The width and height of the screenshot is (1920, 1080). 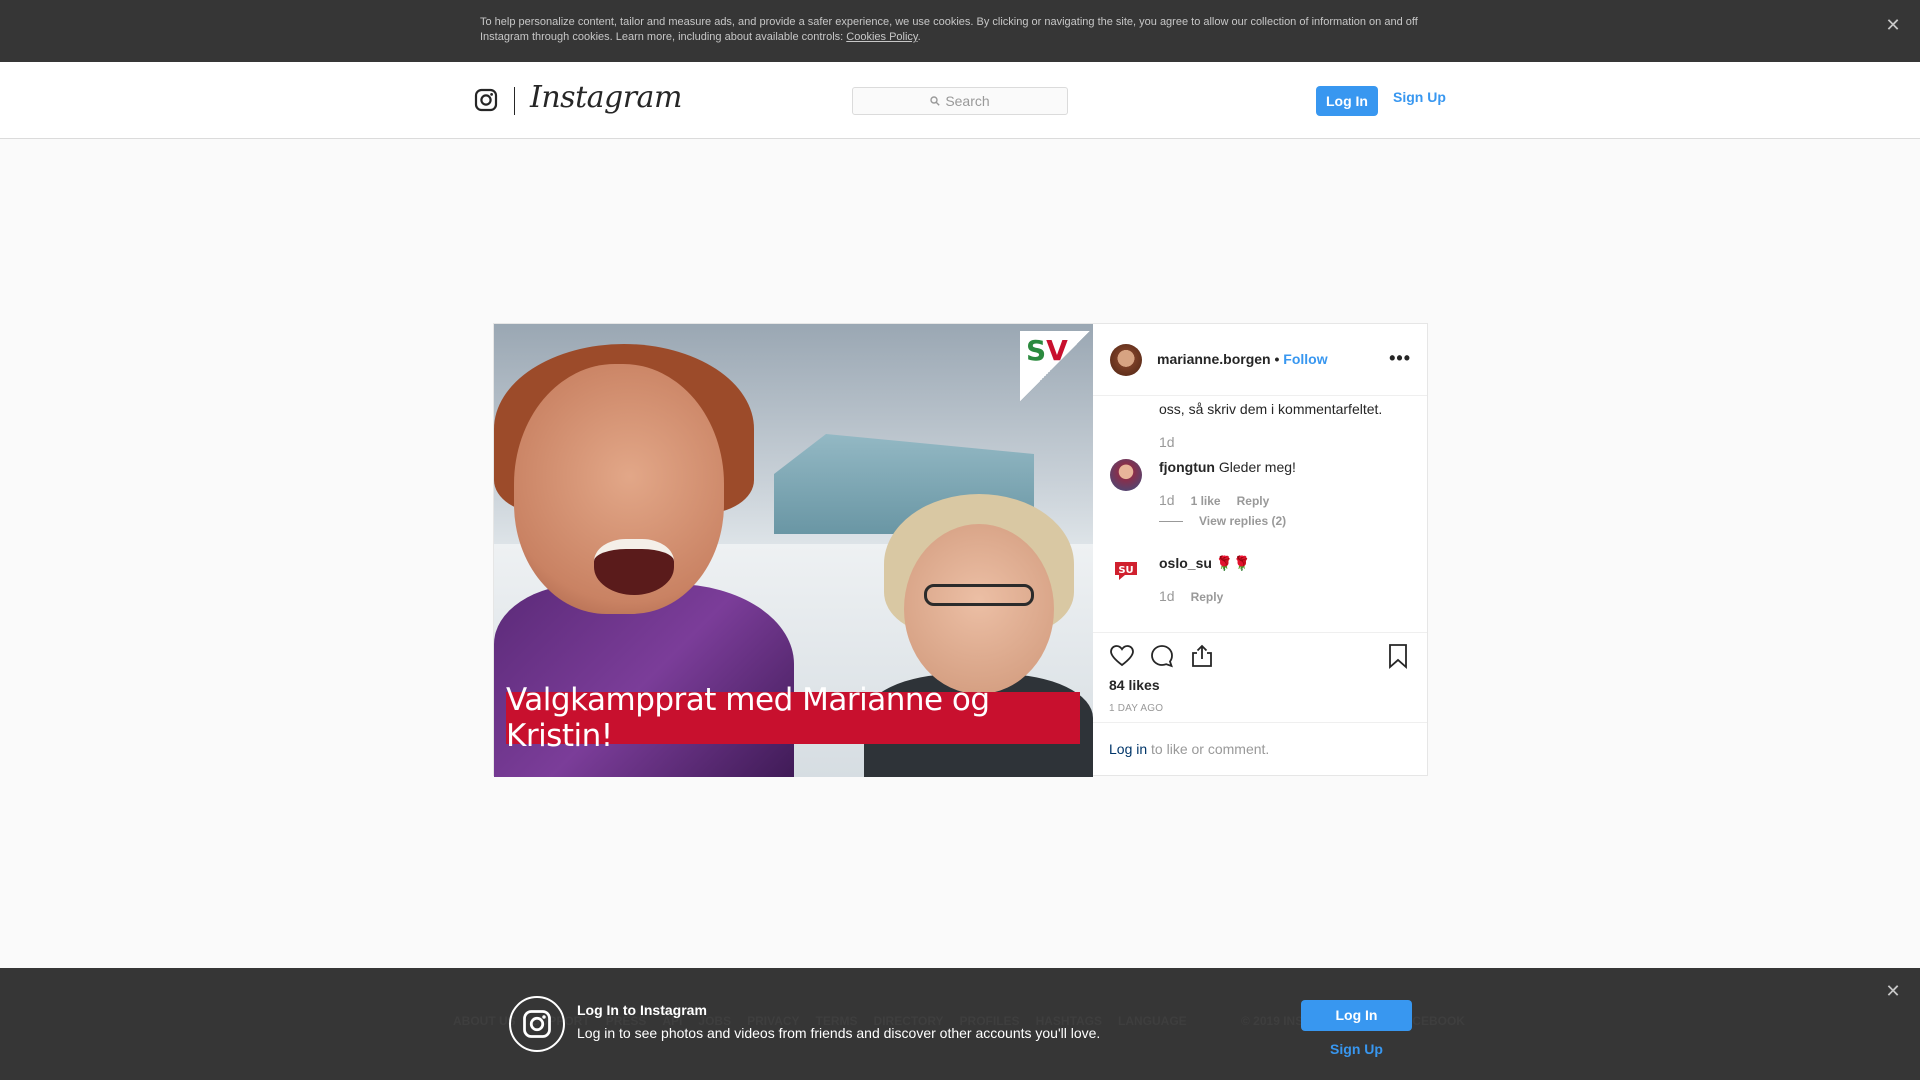 What do you see at coordinates (979, 609) in the screenshot?
I see `face` at bounding box center [979, 609].